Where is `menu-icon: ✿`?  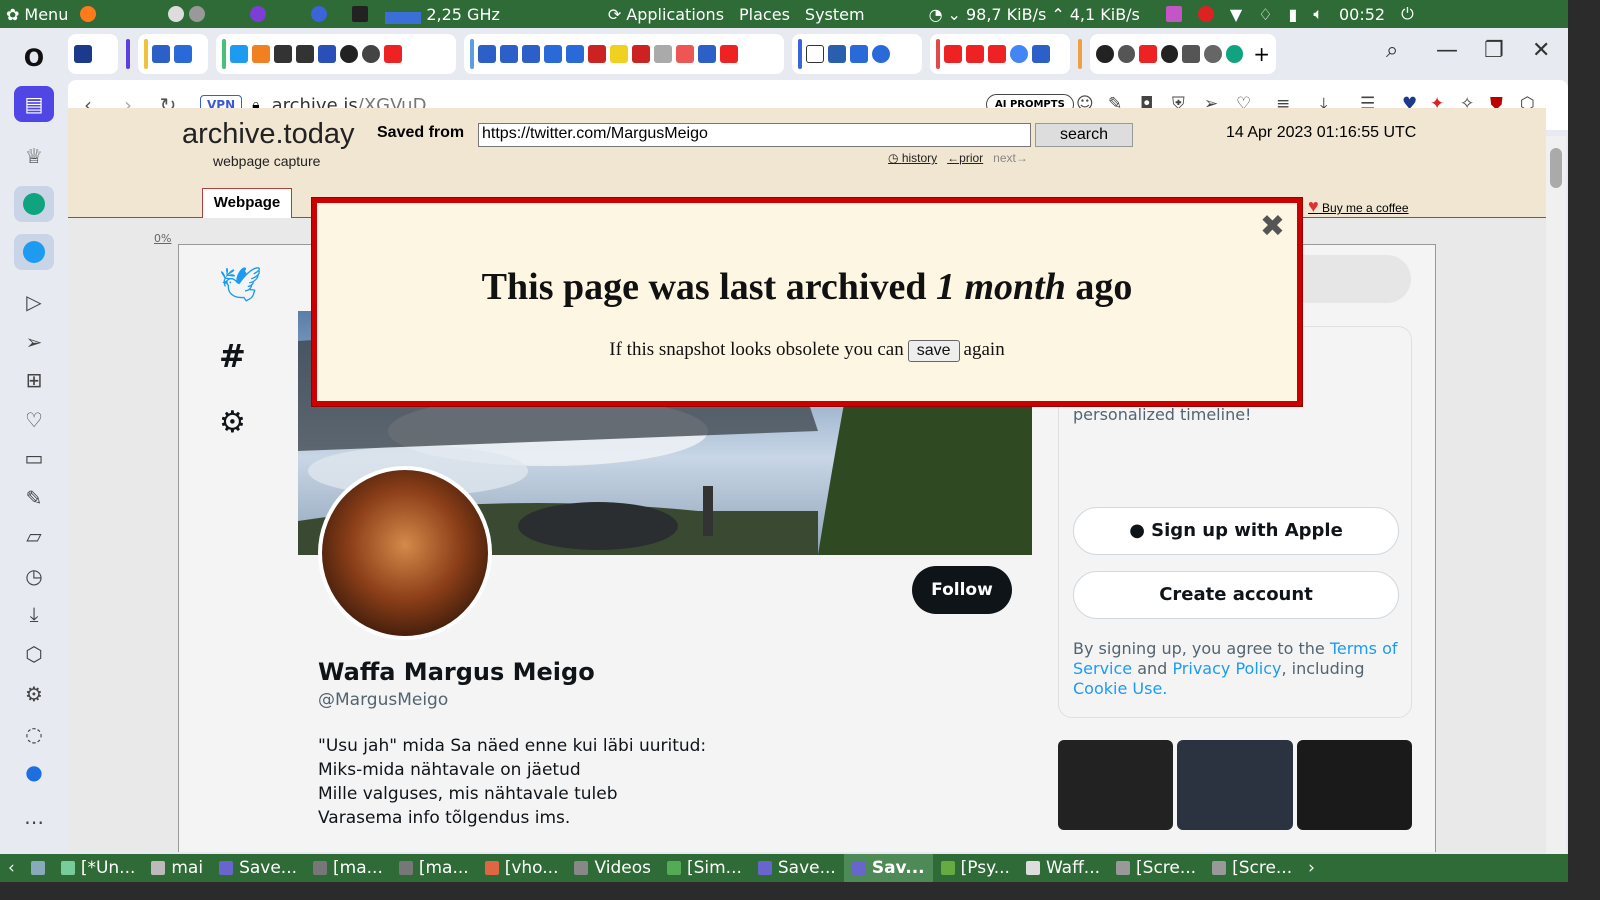
menu-icon: ✿ is located at coordinates (13, 14).